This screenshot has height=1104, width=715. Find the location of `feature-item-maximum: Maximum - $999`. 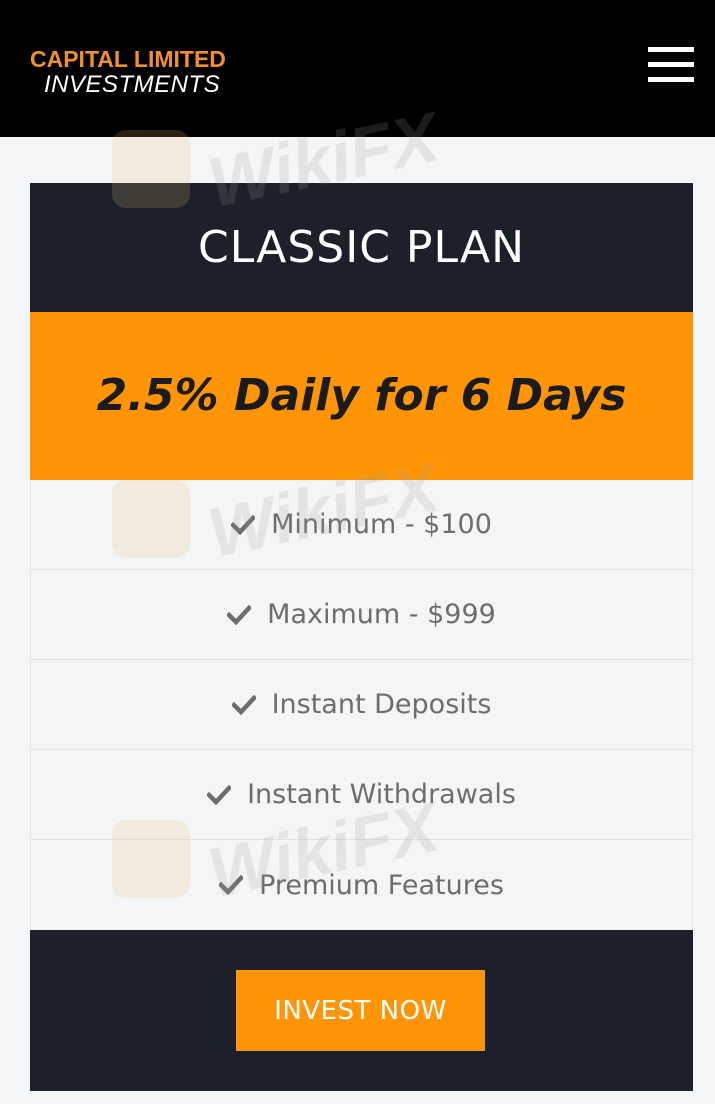

feature-item-maximum: Maximum - $999 is located at coordinates (361, 615).